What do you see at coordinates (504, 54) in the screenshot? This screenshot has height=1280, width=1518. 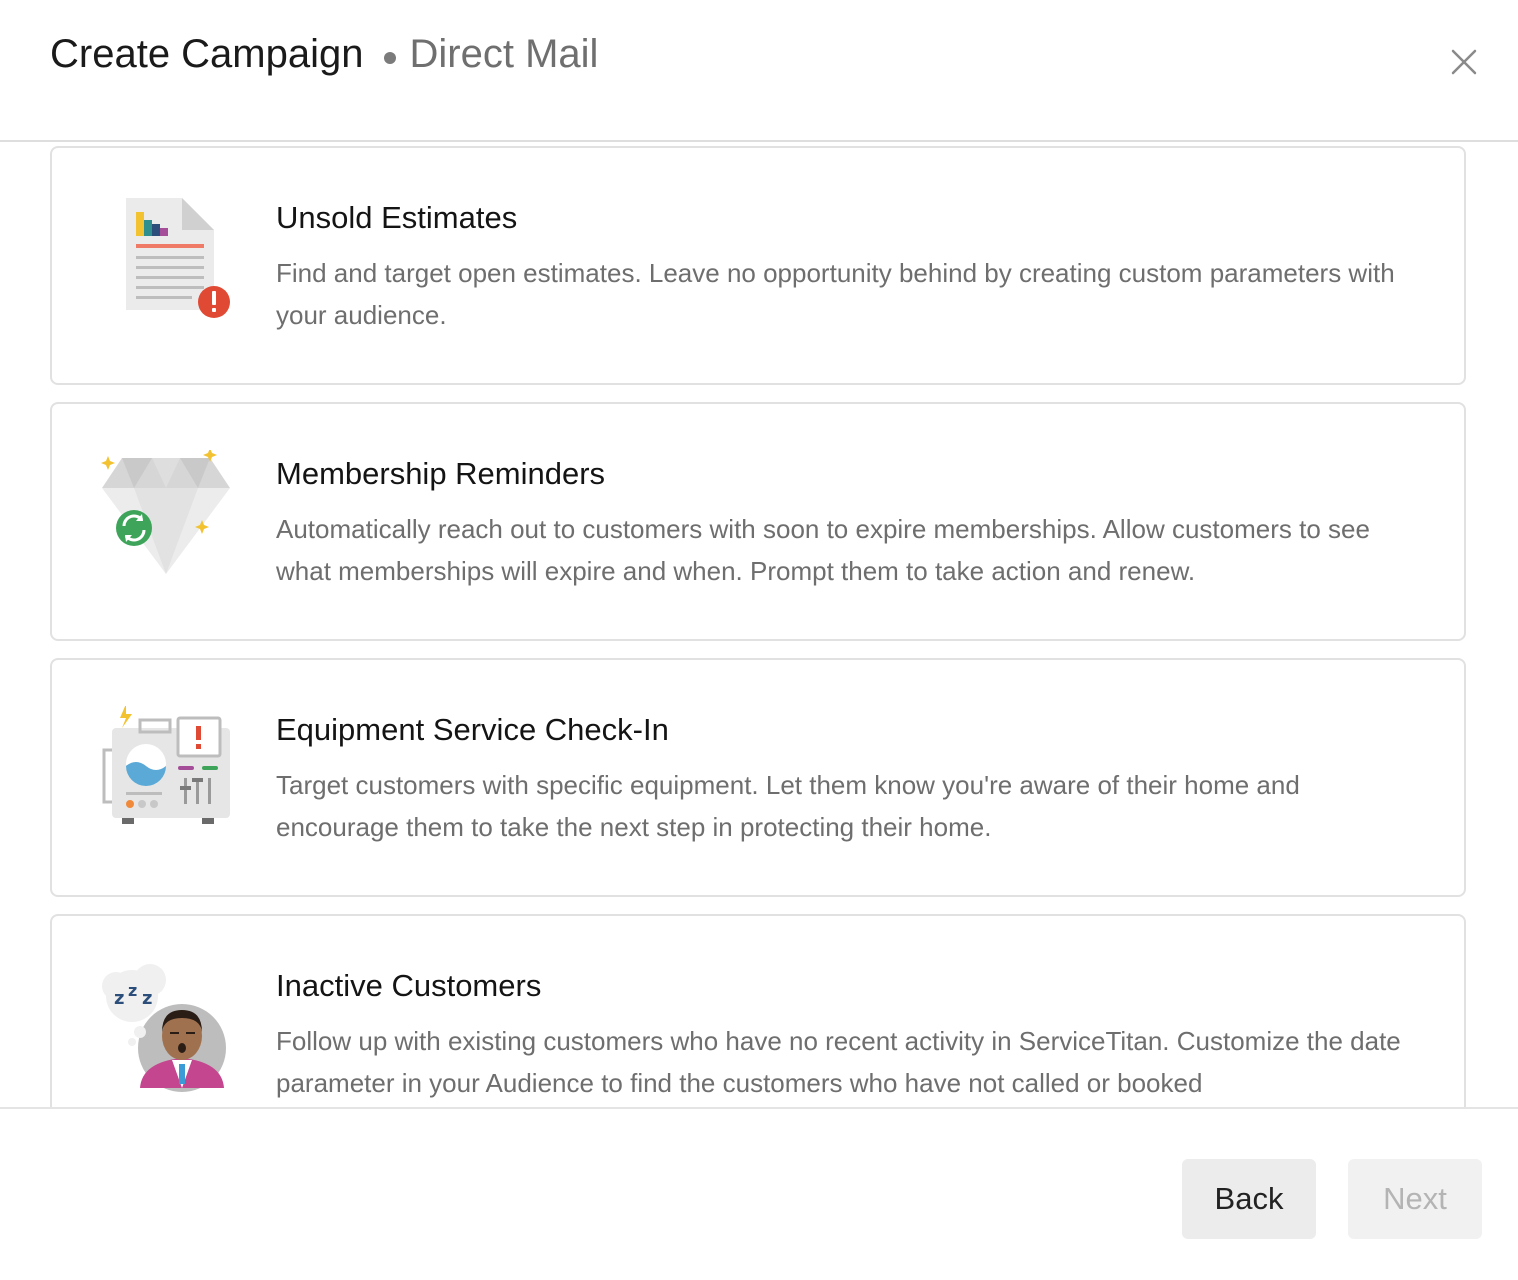 I see `page-subtitle: Direct Mail` at bounding box center [504, 54].